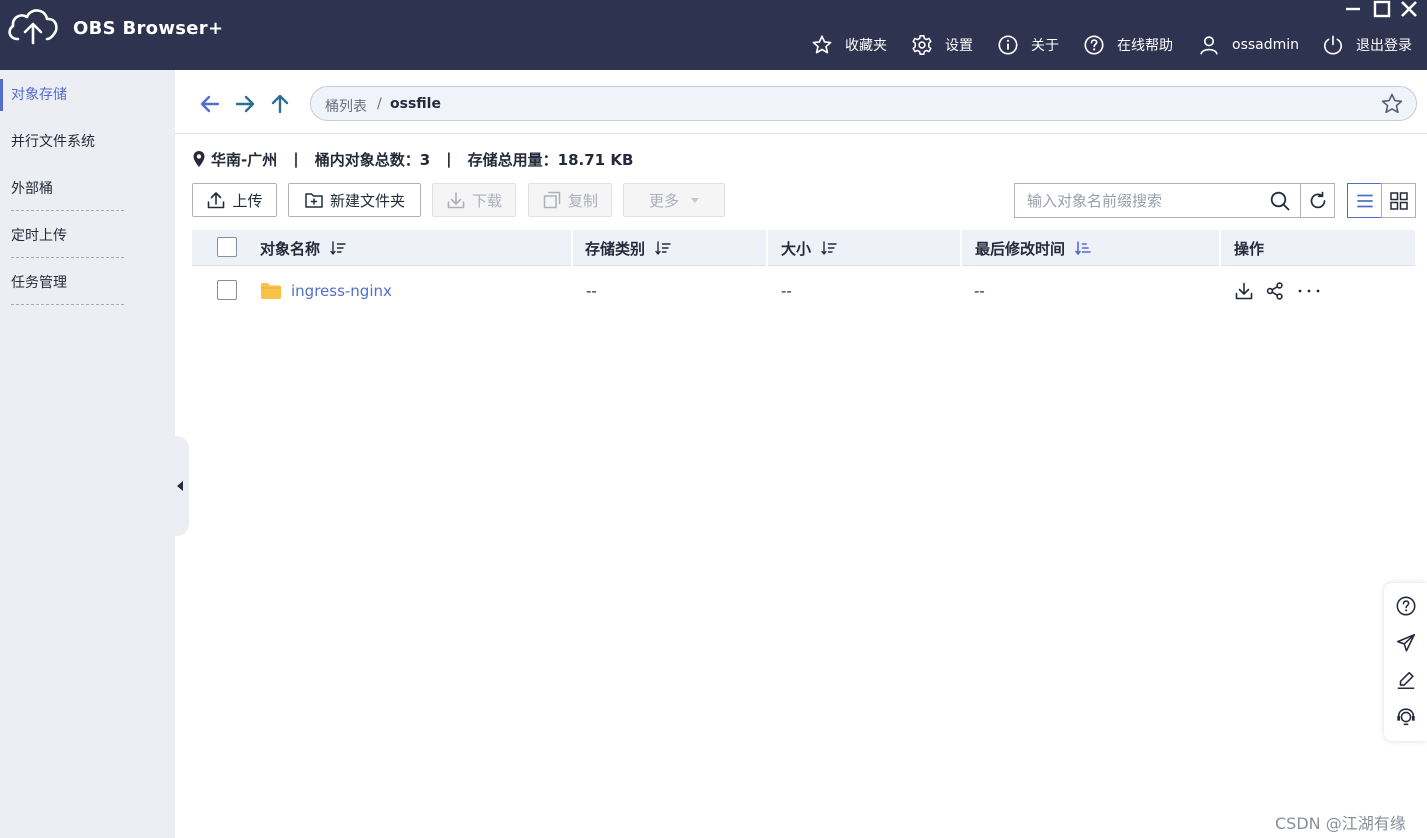 This screenshot has height=838, width=1427. What do you see at coordinates (372, 159) in the screenshot?
I see `bucket-object-count: 桶内对象总数：3` at bounding box center [372, 159].